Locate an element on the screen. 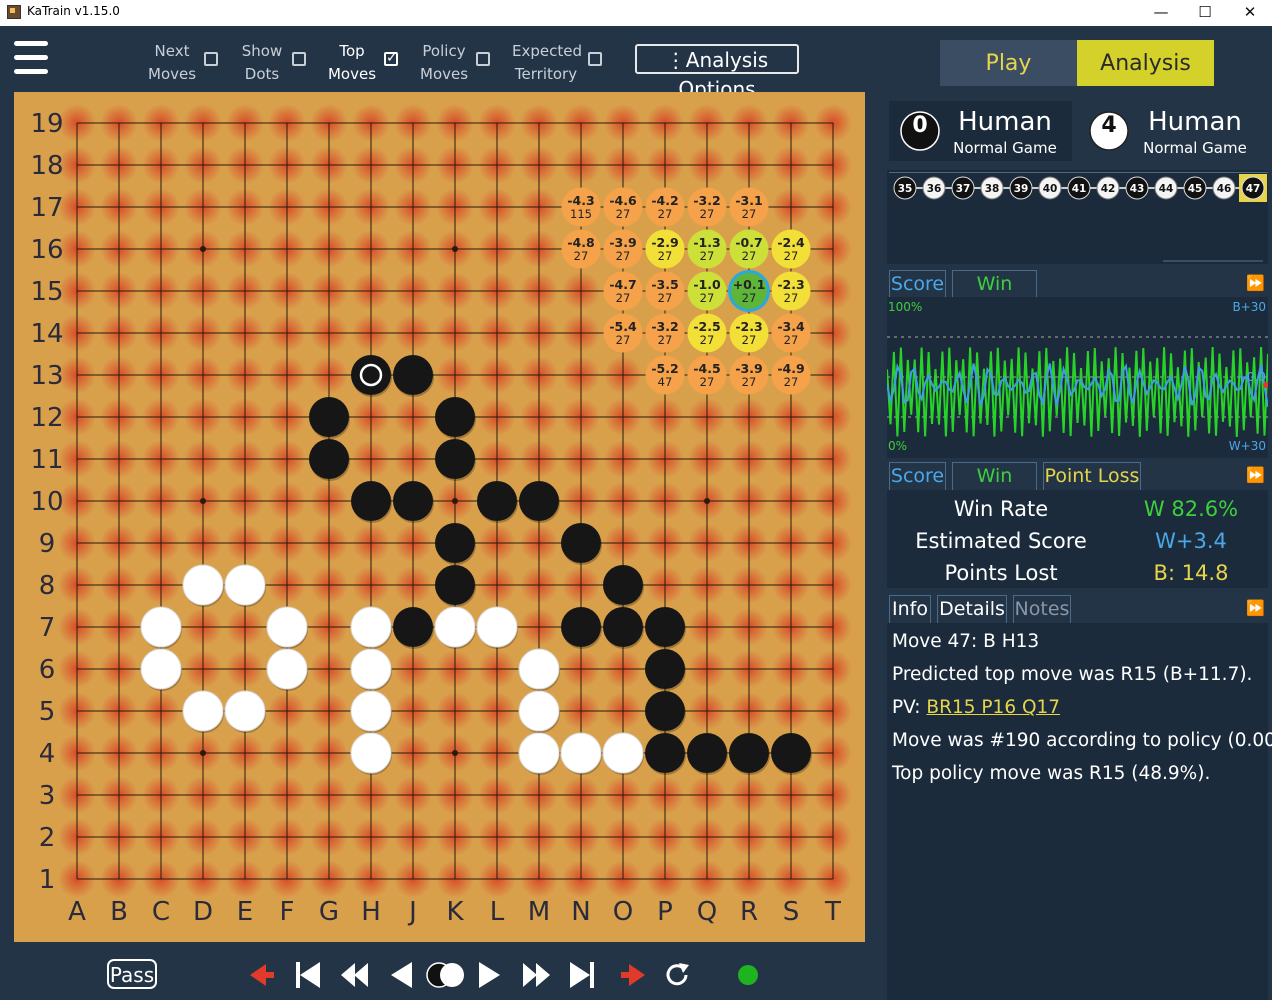  candidate-move-P17: -4.227 is located at coordinates (665, 207).